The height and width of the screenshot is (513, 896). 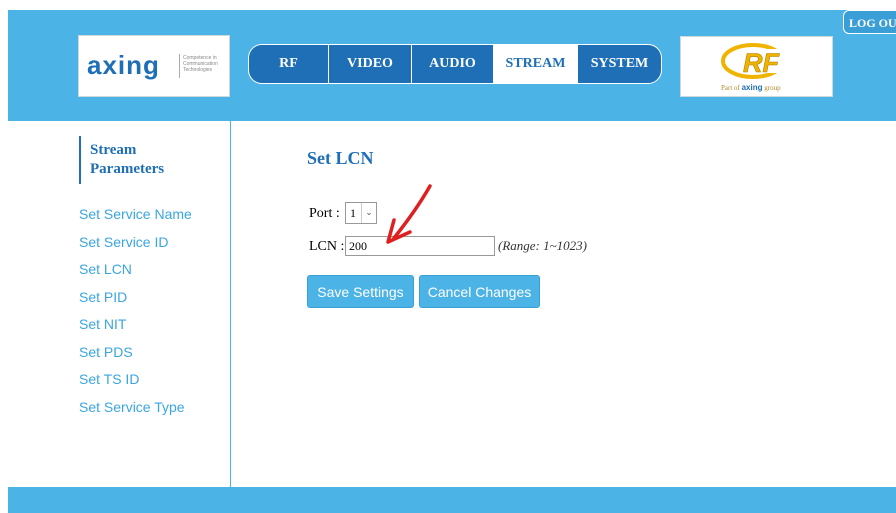 What do you see at coordinates (869, 22) in the screenshot?
I see `logout-button: LOG OUT` at bounding box center [869, 22].